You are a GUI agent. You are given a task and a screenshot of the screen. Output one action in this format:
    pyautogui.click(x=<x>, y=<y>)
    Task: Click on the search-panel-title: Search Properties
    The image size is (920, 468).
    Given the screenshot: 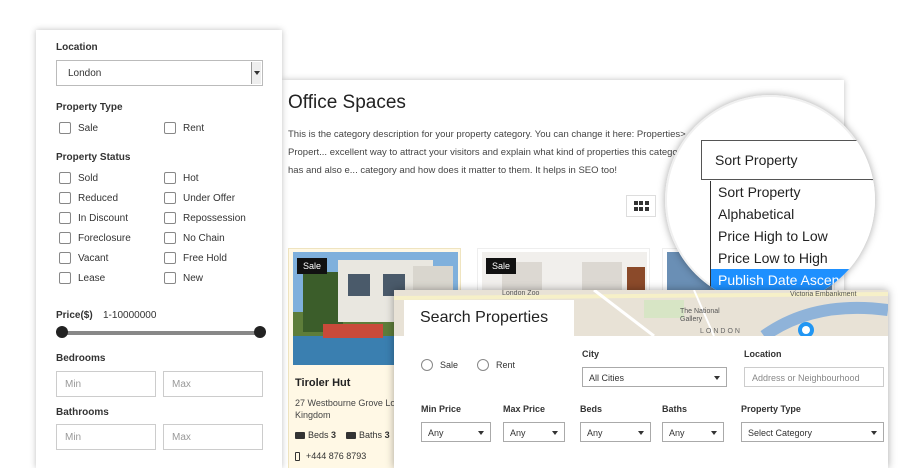 What is the action you would take?
    pyautogui.click(x=489, y=319)
    